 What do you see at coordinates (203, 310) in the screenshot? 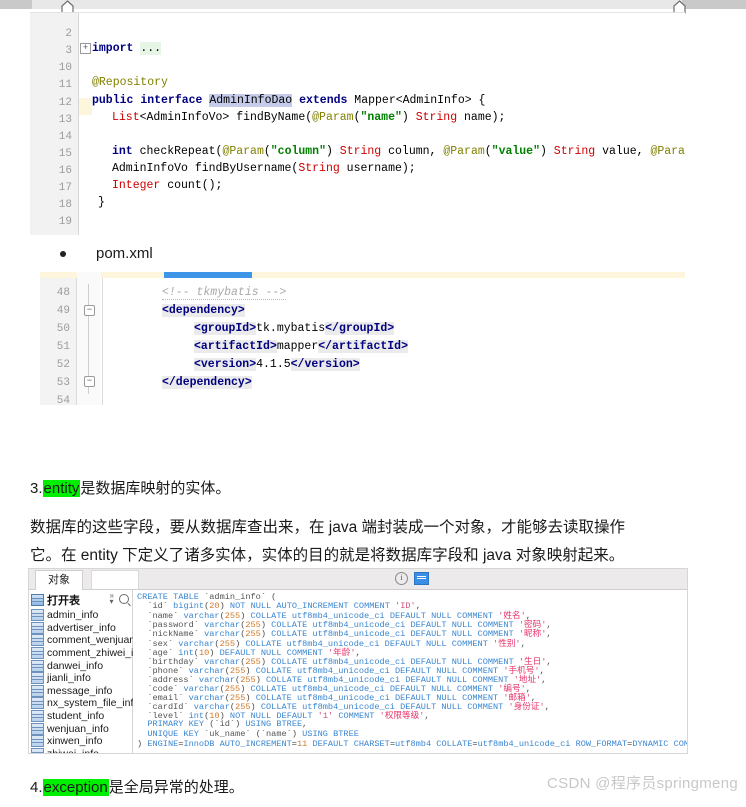
I see `pom-line-dependency-open: <dependency>` at bounding box center [203, 310].